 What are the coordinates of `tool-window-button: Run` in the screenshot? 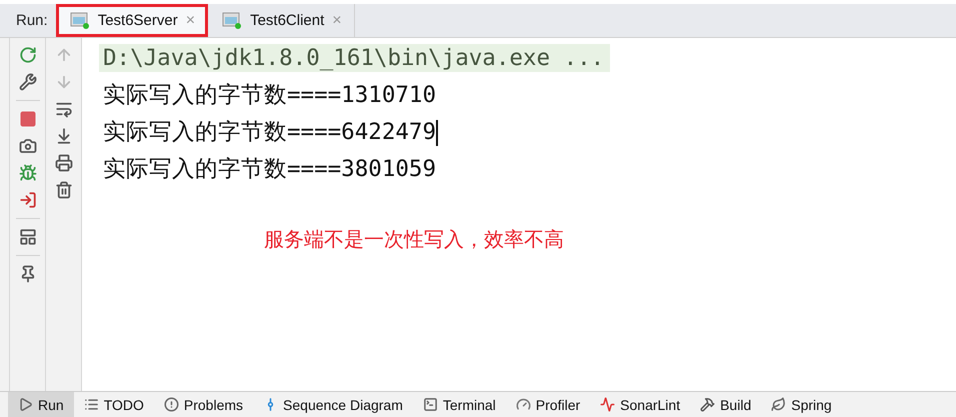 It's located at (41, 404).